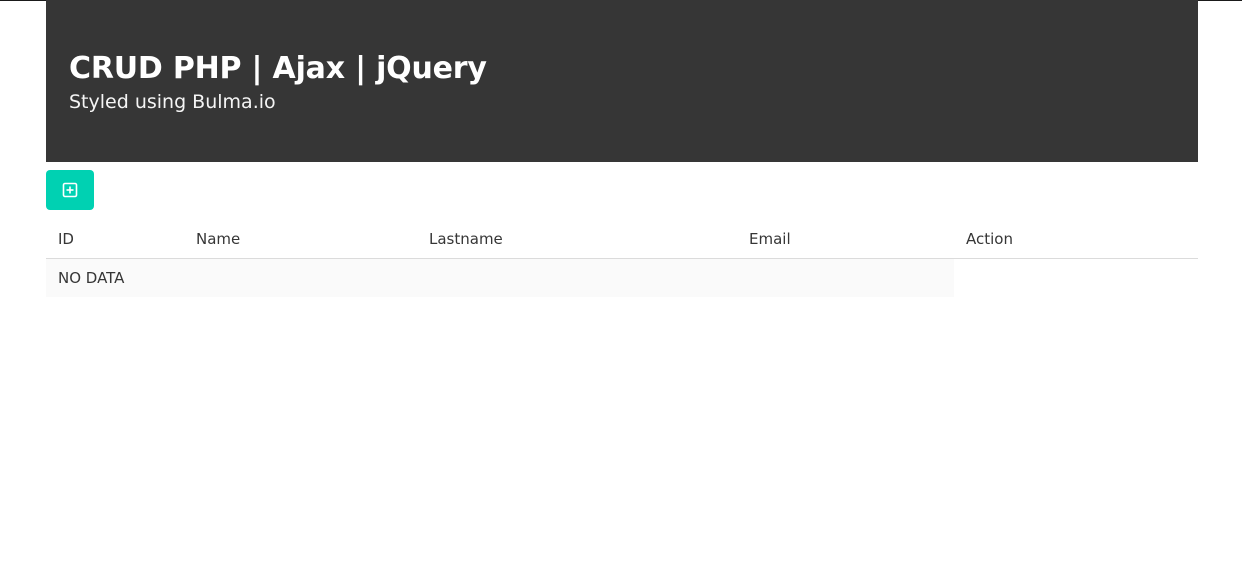  I want to click on column-header-name: Name, so click(300, 239).